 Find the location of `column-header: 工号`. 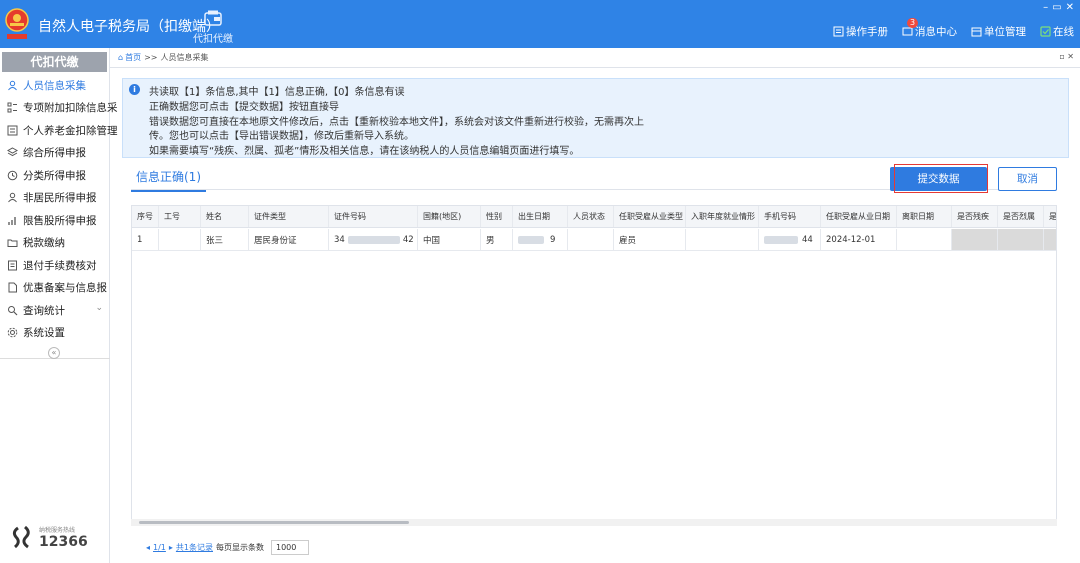

column-header: 工号 is located at coordinates (180, 216).